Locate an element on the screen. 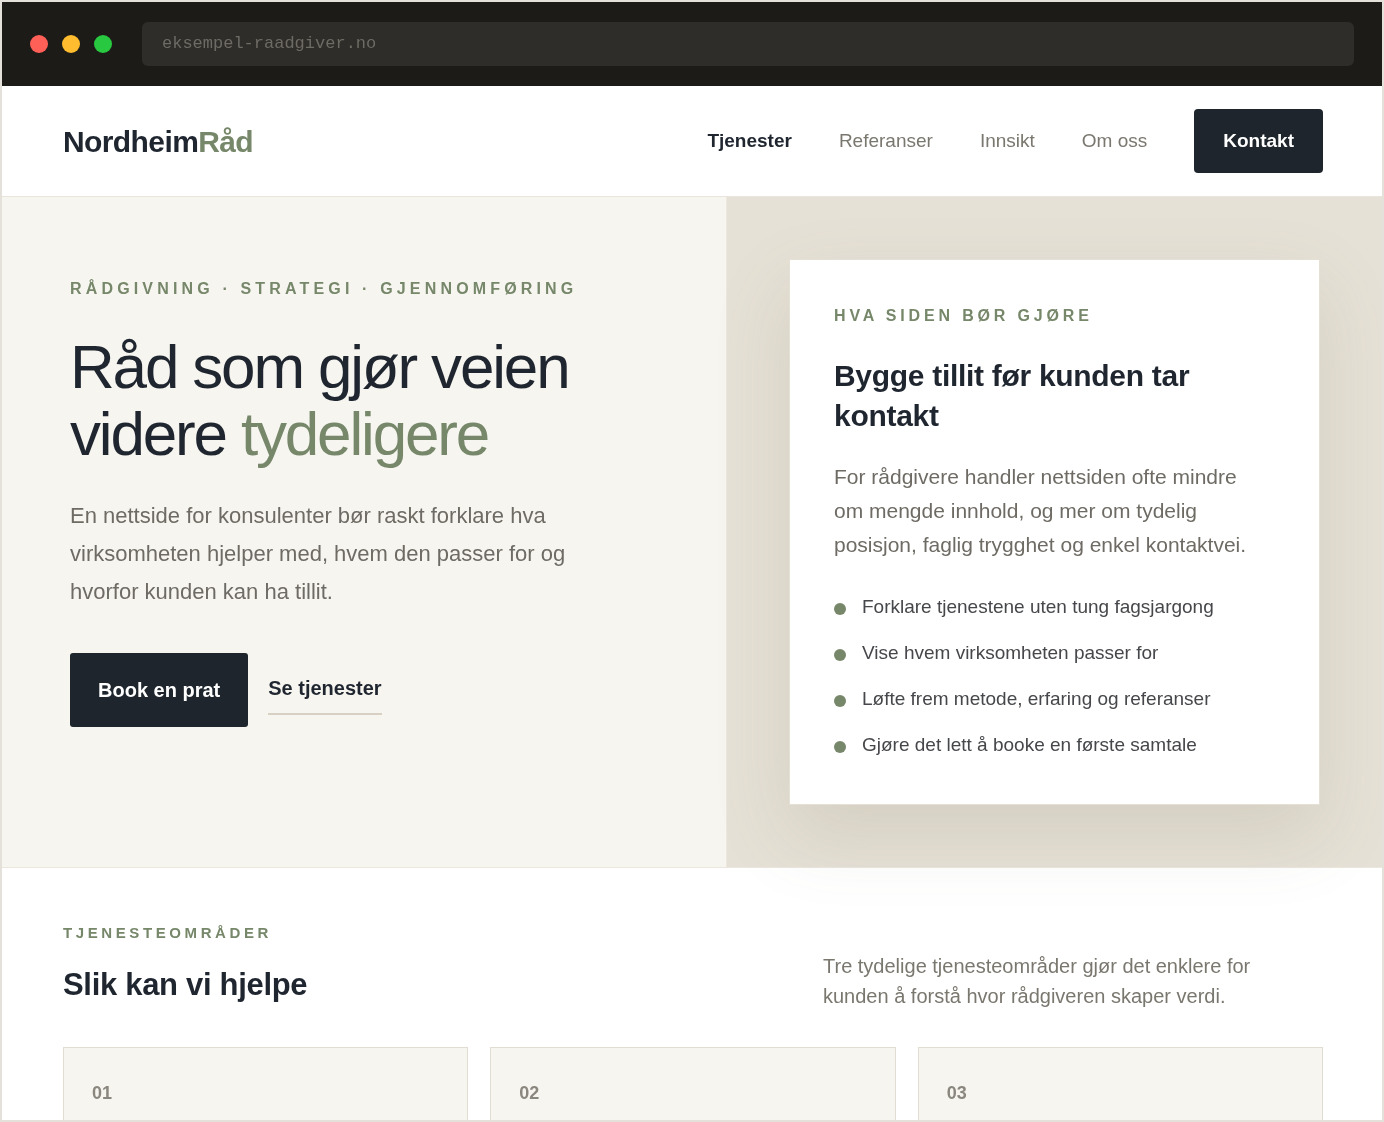 Image resolution: width=1384 pixels, height=1122 pixels. book-button: Book en prat is located at coordinates (159, 690).